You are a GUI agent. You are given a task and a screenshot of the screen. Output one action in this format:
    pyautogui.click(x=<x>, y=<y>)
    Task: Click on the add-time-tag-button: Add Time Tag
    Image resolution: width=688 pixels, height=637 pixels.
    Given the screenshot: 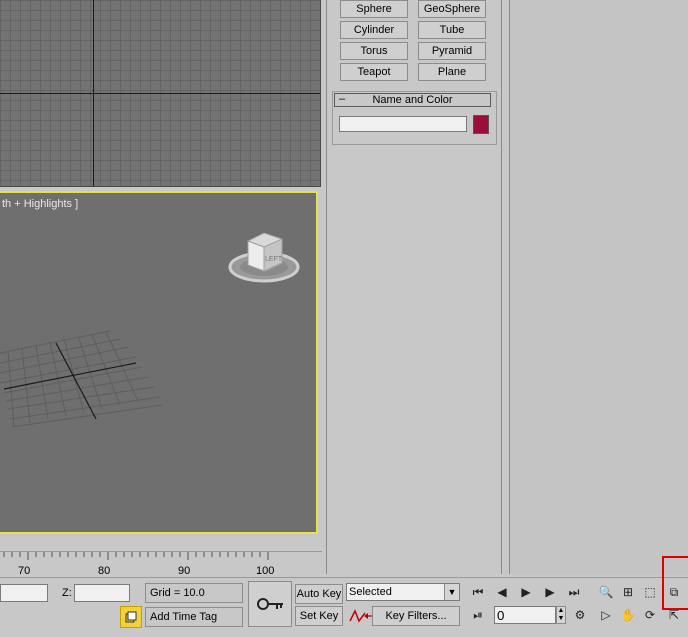 What is the action you would take?
    pyautogui.click(x=194, y=617)
    